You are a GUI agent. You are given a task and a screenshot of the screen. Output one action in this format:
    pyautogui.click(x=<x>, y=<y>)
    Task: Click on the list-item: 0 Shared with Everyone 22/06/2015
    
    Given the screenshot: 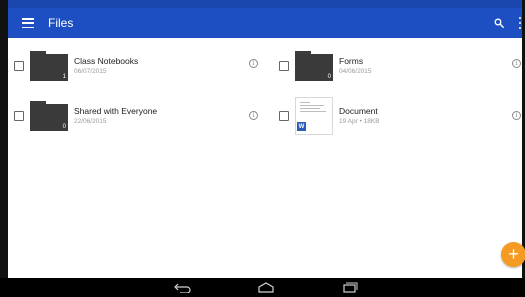 What is the action you would take?
    pyautogui.click(x=85, y=116)
    